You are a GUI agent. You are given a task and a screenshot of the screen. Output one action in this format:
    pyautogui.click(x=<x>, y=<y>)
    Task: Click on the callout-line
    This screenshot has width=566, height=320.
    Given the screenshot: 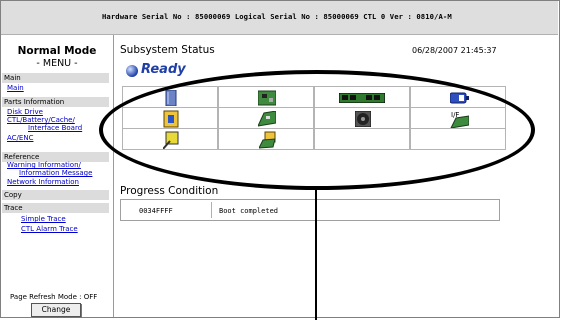 What is the action you would take?
    pyautogui.click(x=316, y=254)
    